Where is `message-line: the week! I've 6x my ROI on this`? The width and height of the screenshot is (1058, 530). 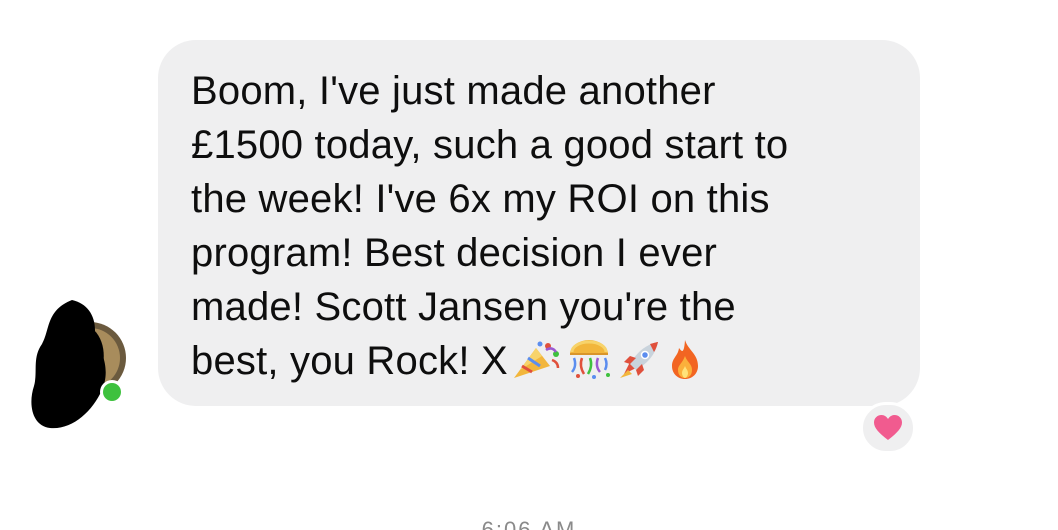
message-line: the week! I've 6x my ROI on this is located at coordinates (480, 199).